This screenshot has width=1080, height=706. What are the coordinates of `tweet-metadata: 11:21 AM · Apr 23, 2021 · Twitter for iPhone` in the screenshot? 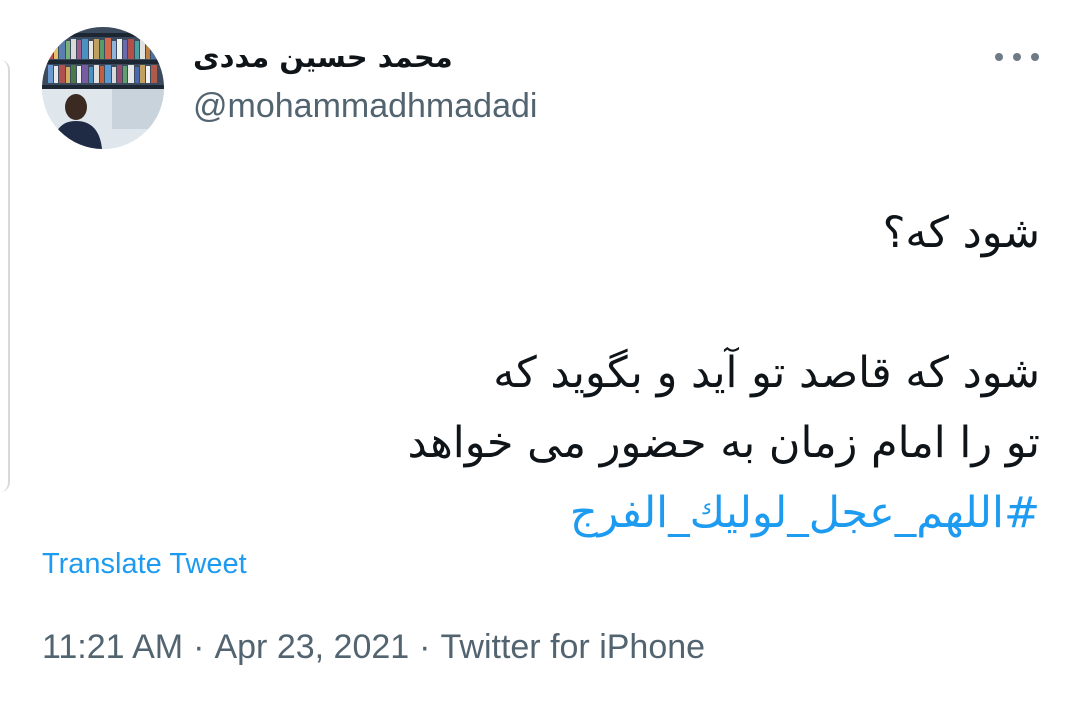 It's located at (373, 647).